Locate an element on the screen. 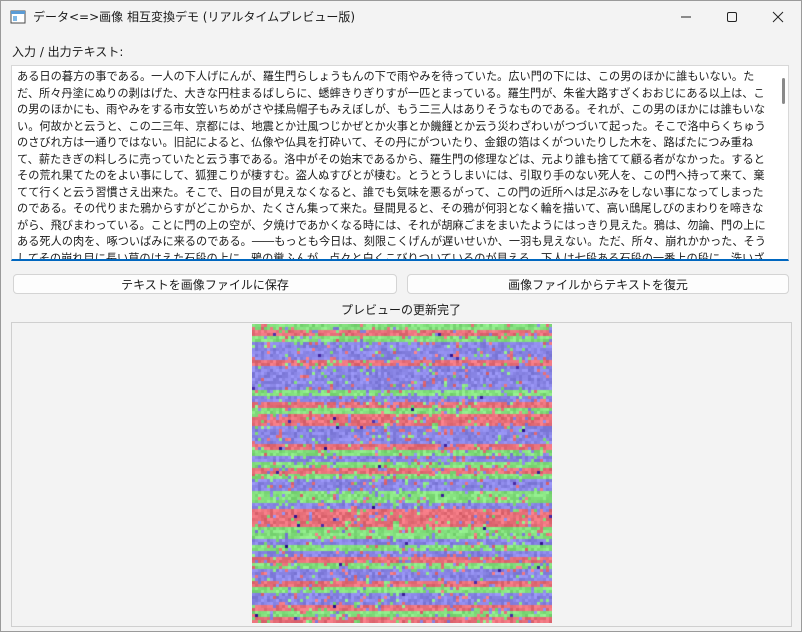  window-title: データ<=>画像 相互変換デモ (リアルタイムプレビュー版) is located at coordinates (194, 17).